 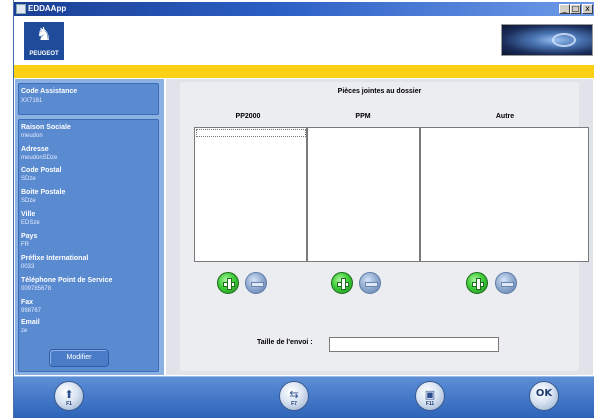 What do you see at coordinates (36, 289) in the screenshot?
I see `field-value: 009785678` at bounding box center [36, 289].